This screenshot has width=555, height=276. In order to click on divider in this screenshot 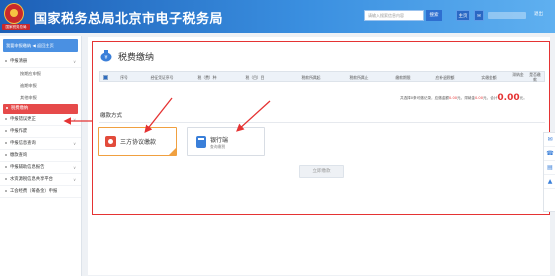, I will do `click(322, 122)`.